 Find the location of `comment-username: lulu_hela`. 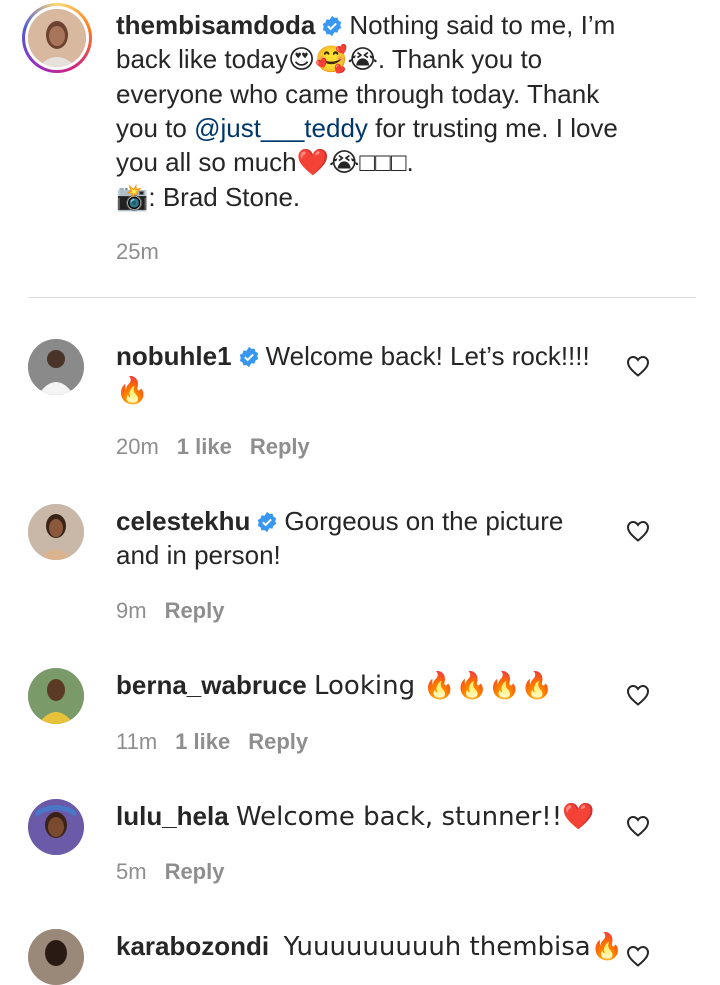

comment-username: lulu_hela is located at coordinates (172, 816).